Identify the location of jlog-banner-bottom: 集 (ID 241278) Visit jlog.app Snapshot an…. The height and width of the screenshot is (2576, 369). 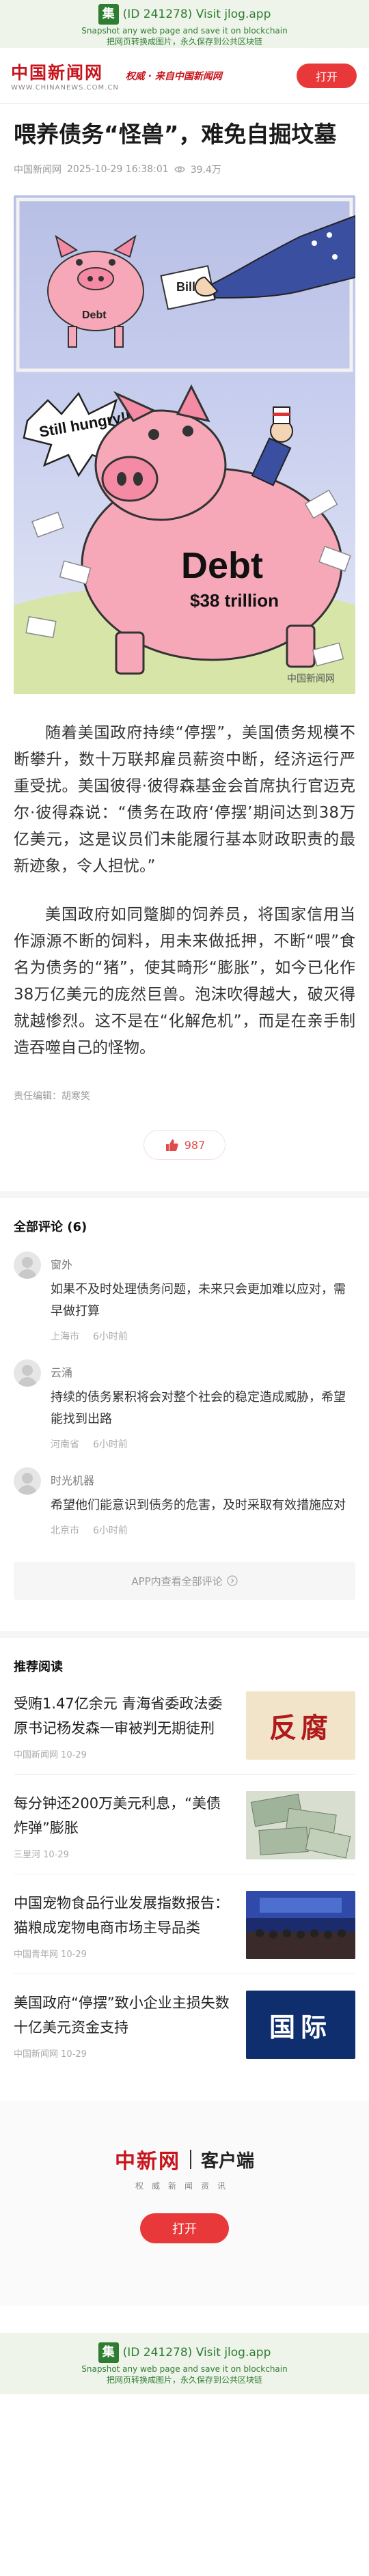
(184, 2363).